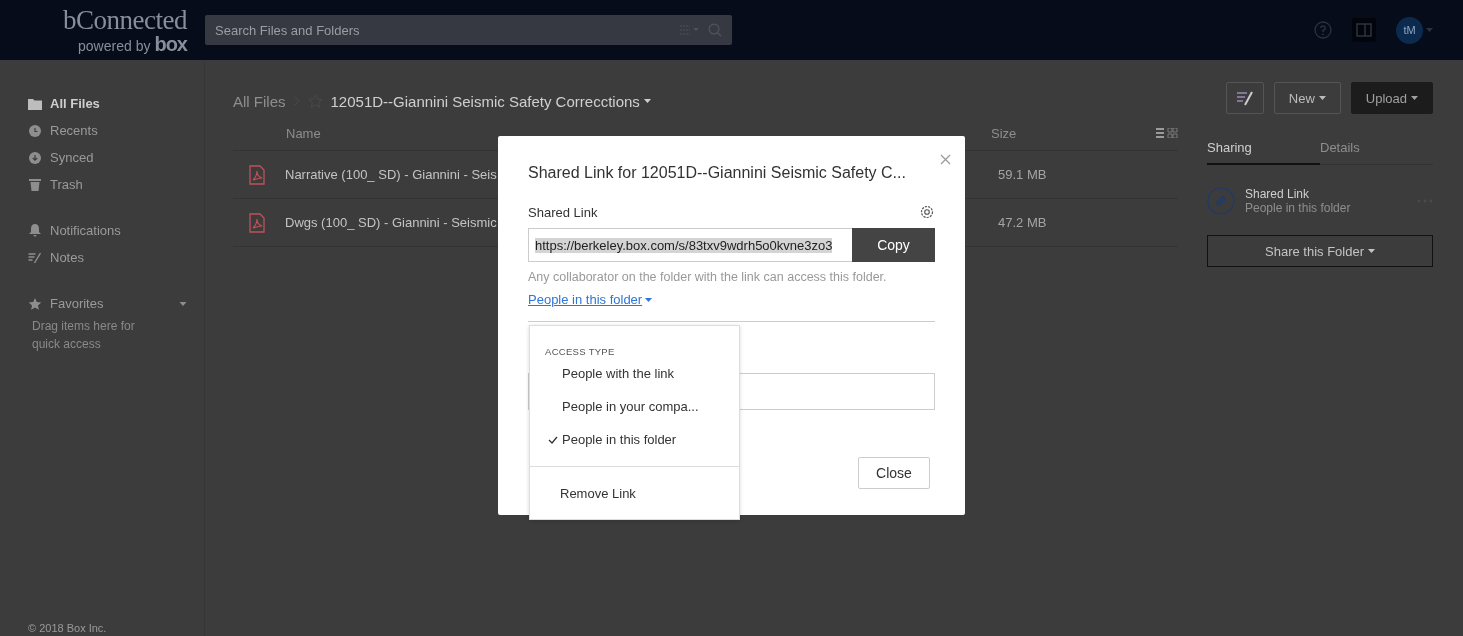  Describe the element at coordinates (84, 335) in the screenshot. I see `favorites-hint: Drag items here for quick access` at that location.